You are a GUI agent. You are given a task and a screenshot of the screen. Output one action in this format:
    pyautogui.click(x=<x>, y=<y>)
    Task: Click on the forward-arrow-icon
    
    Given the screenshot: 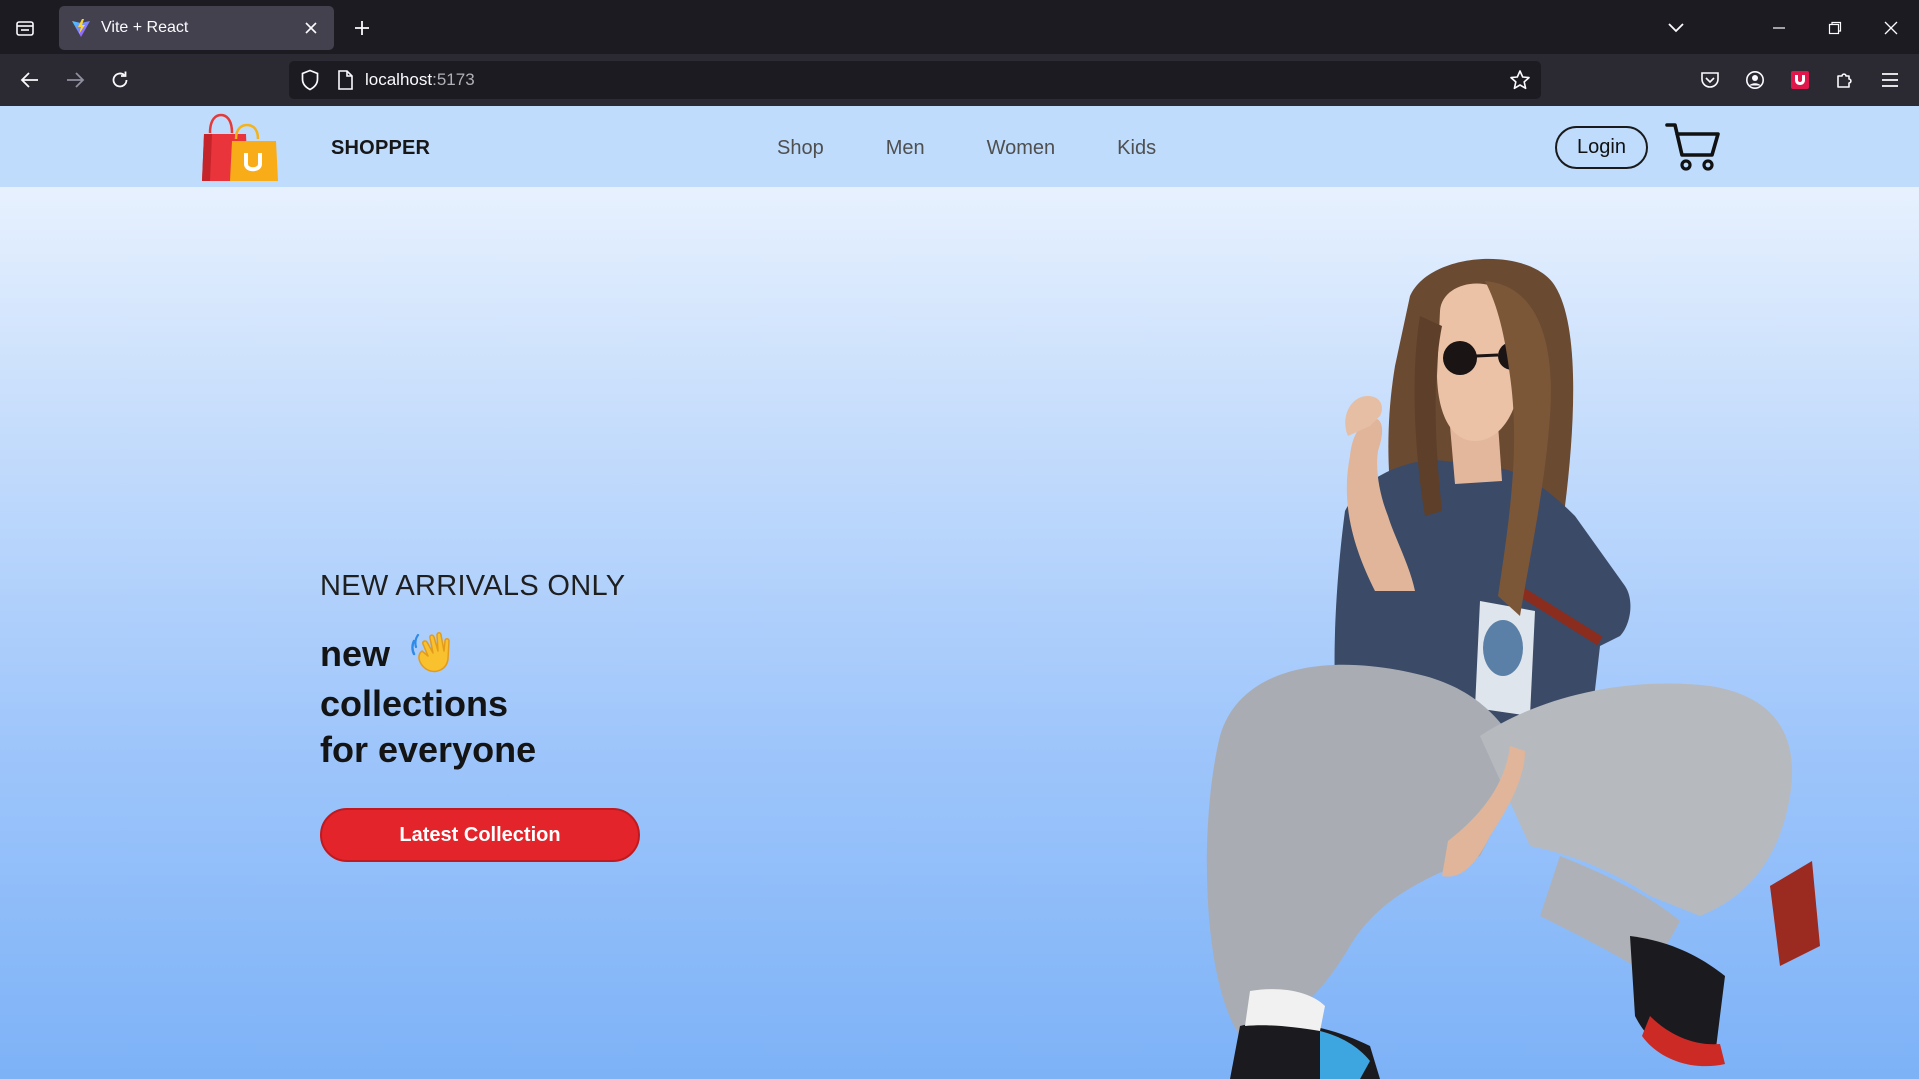 What is the action you would take?
    pyautogui.click(x=76, y=80)
    